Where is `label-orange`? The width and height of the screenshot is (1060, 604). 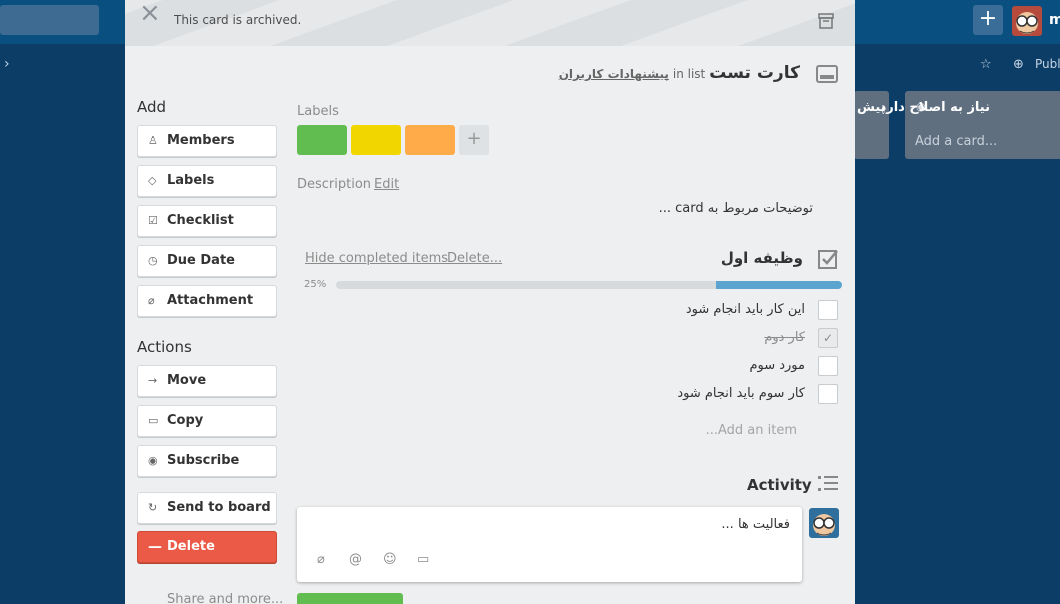
label-orange is located at coordinates (430, 140).